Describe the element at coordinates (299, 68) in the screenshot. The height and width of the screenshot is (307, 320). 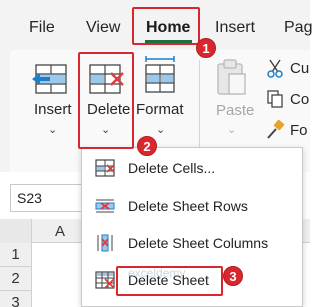
I see `cut-button-label: Cu` at that location.